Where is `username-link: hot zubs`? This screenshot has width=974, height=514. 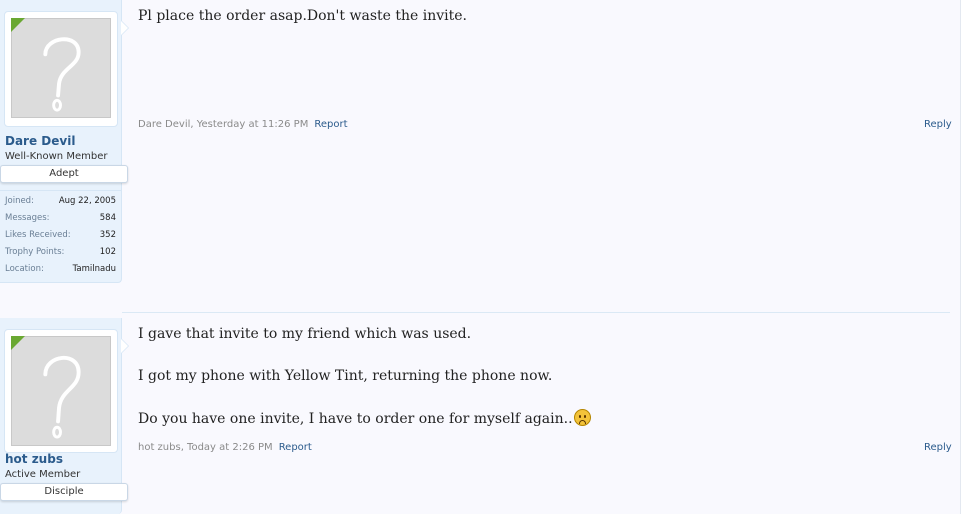 username-link: hot zubs is located at coordinates (34, 459).